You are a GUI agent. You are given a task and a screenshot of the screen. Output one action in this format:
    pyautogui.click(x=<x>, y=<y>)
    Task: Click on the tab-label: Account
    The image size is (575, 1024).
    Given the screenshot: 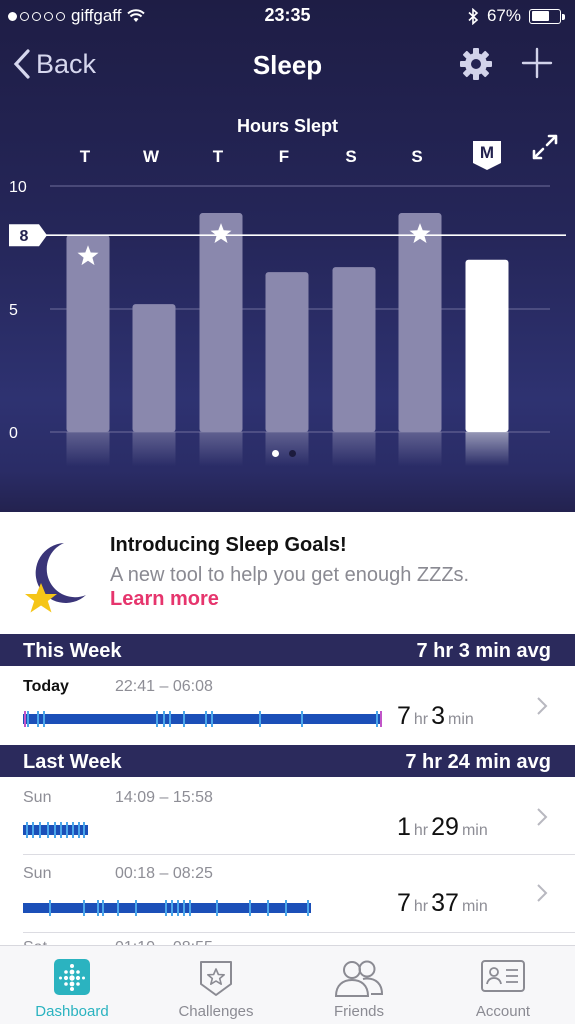 What is the action you would take?
    pyautogui.click(x=503, y=1011)
    